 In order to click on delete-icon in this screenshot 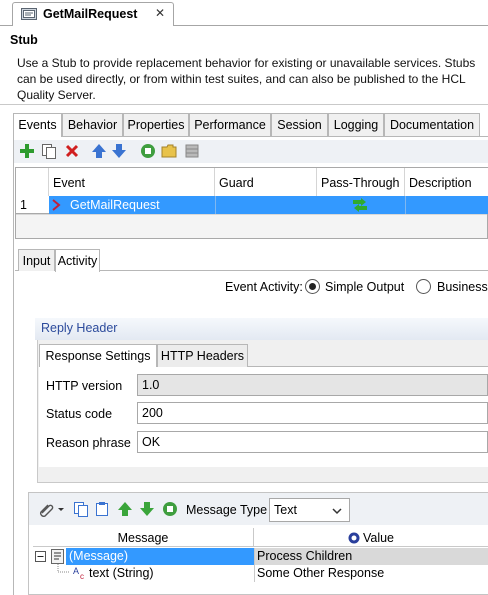, I will do `click(72, 151)`.